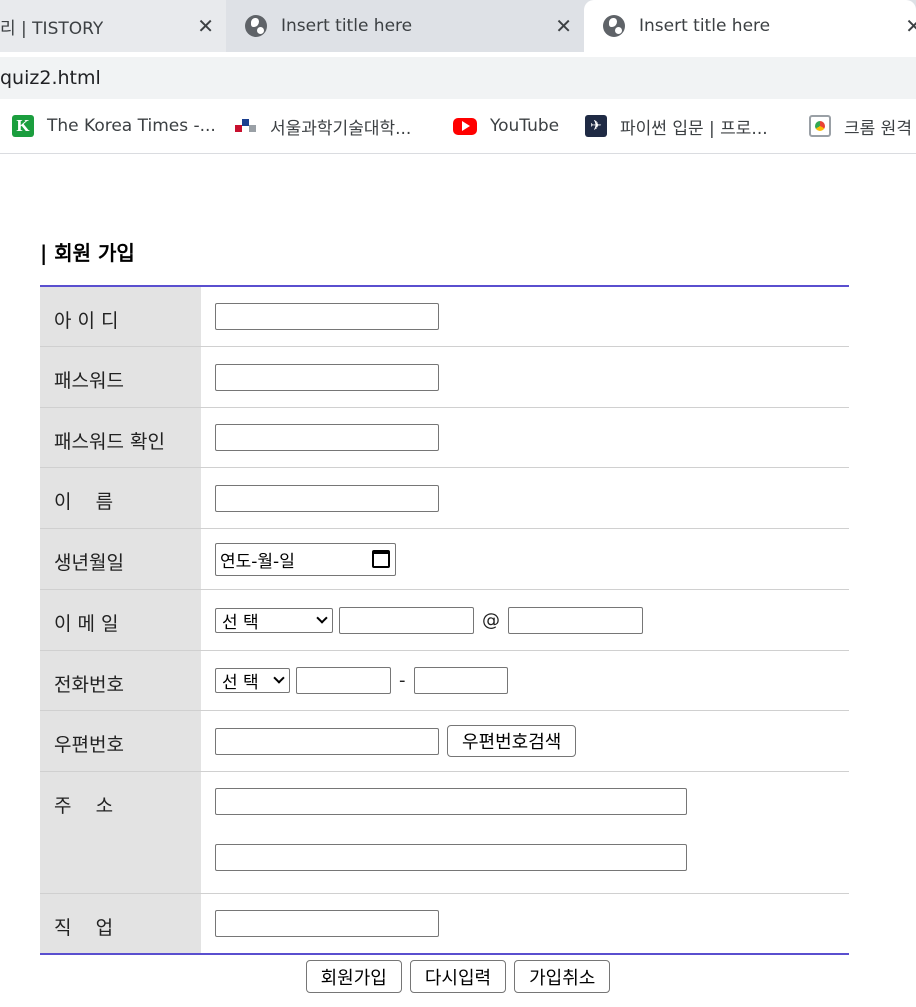 Image resolution: width=916 pixels, height=1007 pixels. What do you see at coordinates (406, 620) in the screenshot?
I see `email-id-input` at bounding box center [406, 620].